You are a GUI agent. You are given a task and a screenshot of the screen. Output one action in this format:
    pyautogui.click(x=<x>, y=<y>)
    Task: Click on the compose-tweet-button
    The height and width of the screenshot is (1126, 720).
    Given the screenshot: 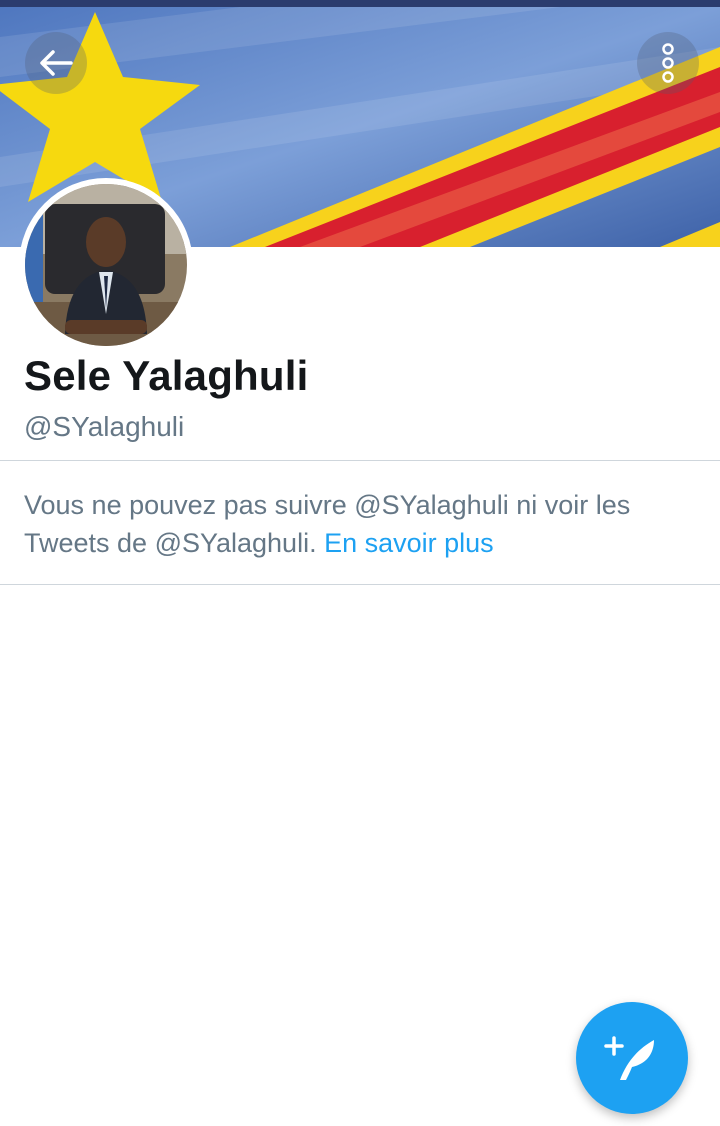 What is the action you would take?
    pyautogui.click(x=632, y=1058)
    